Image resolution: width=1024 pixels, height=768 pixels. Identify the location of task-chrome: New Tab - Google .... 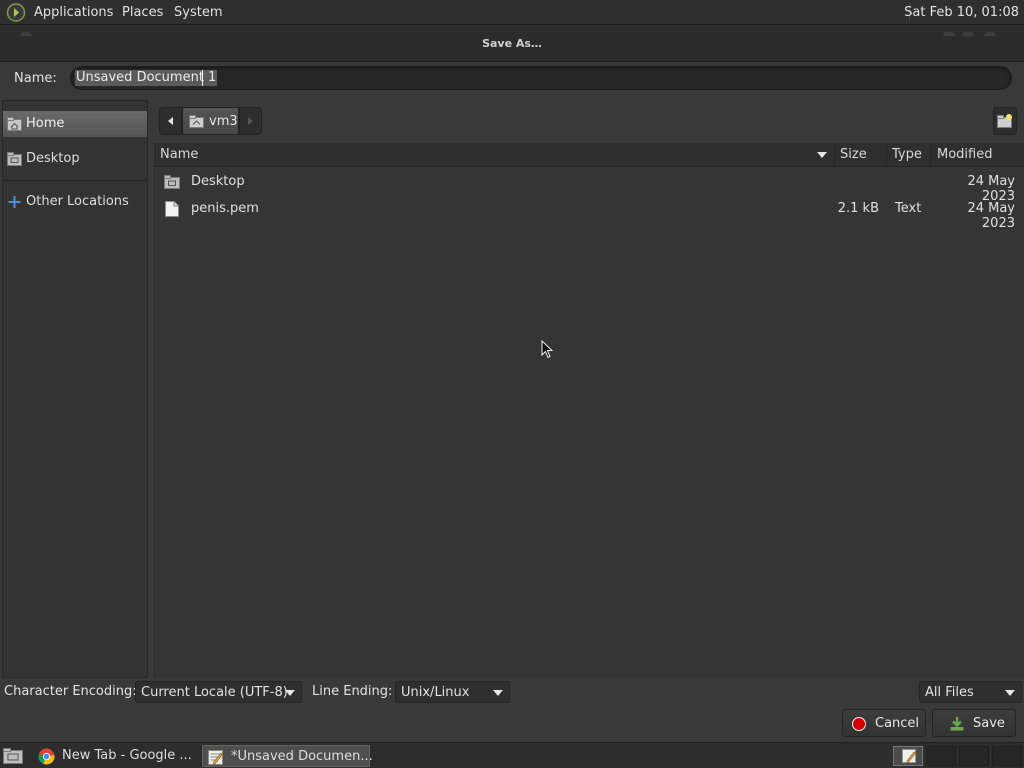
(116, 756).